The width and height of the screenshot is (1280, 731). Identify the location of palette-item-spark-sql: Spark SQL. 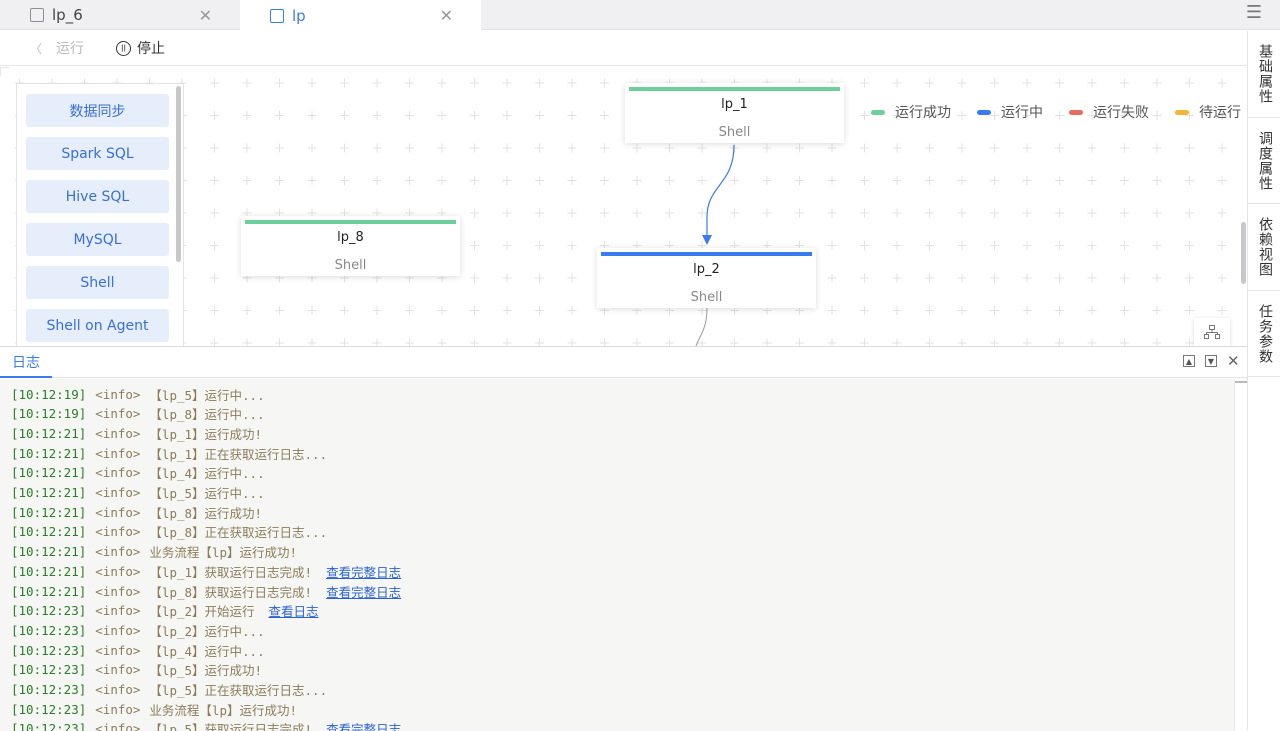
(97, 153).